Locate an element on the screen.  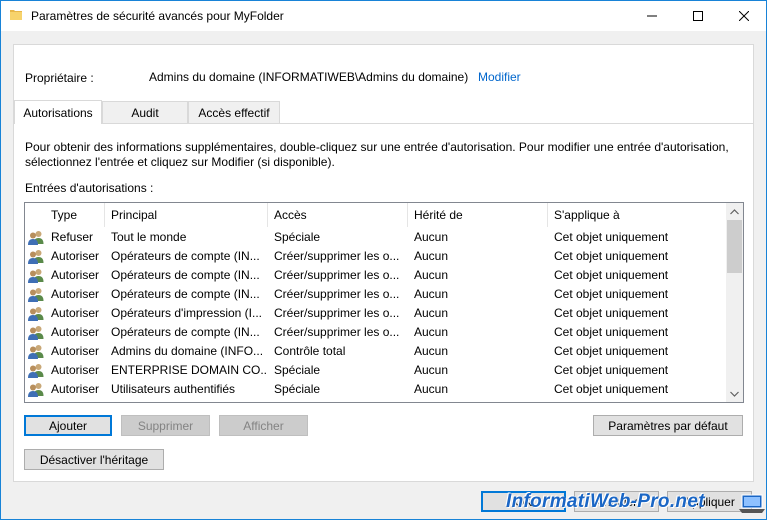
close-icon is located at coordinates (744, 16).